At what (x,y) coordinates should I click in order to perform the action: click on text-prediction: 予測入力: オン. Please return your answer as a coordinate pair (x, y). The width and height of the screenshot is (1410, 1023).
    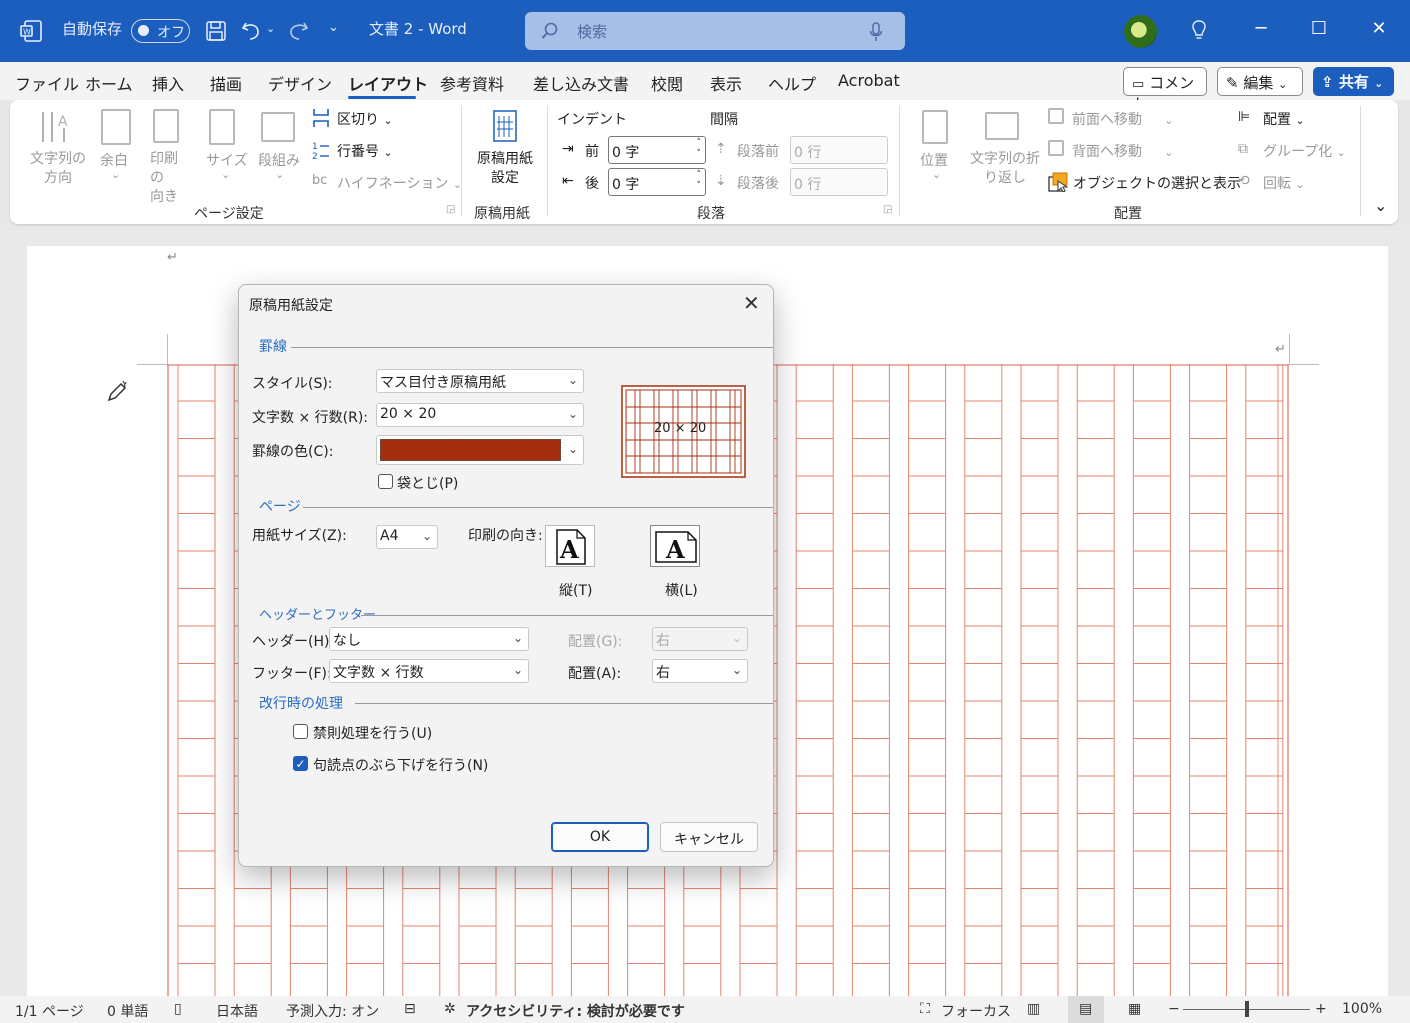
    Looking at the image, I should click on (332, 1011).